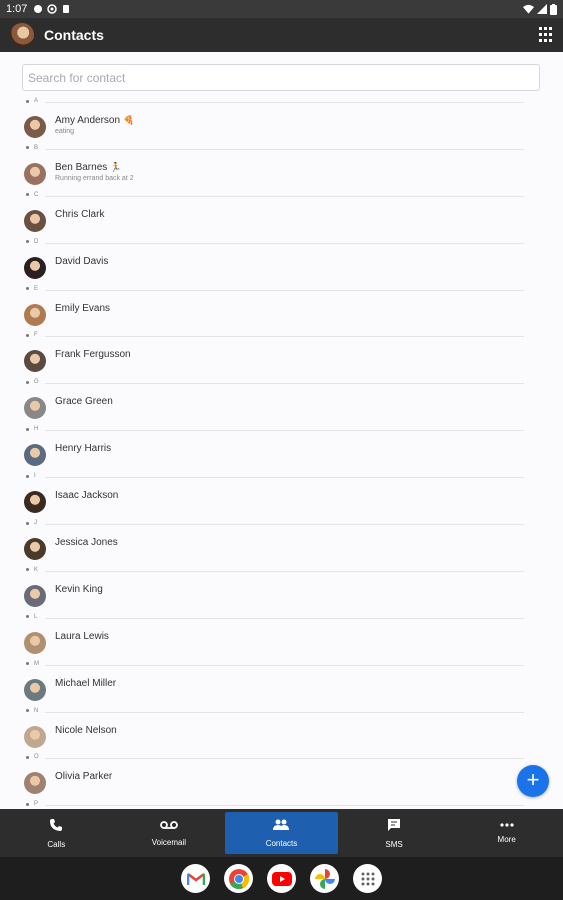  What do you see at coordinates (38, 9) in the screenshot?
I see `dot-icon` at bounding box center [38, 9].